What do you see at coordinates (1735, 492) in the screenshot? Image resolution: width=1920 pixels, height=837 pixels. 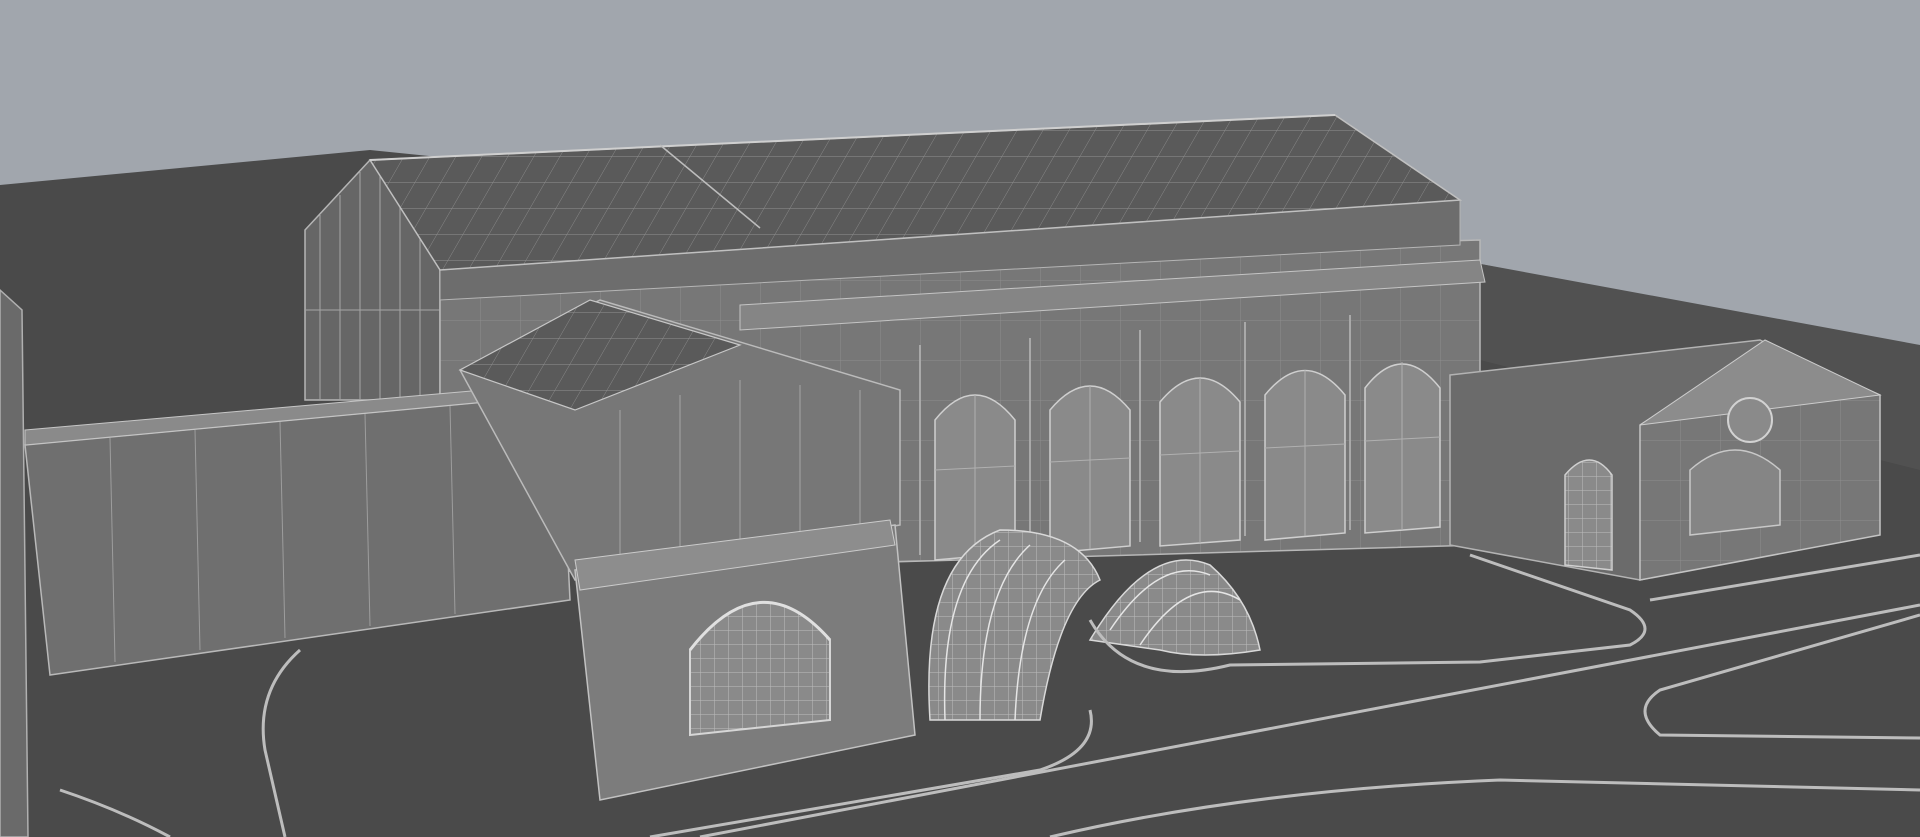 I see `annex-arch-window` at bounding box center [1735, 492].